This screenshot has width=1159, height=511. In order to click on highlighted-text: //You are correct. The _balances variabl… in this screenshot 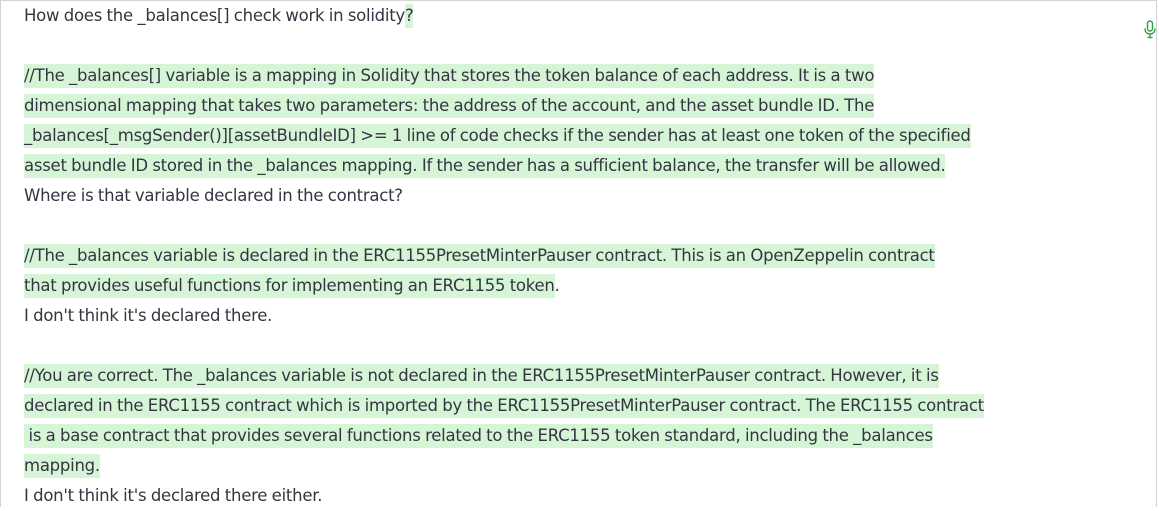, I will do `click(481, 376)`.